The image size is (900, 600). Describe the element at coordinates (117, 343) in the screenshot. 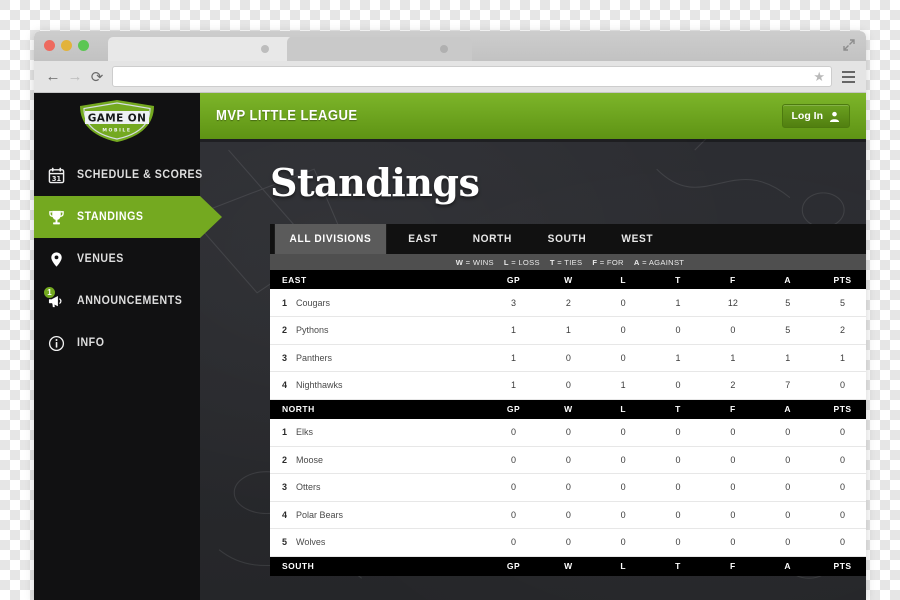

I see `sidebar-item-info: Info` at that location.